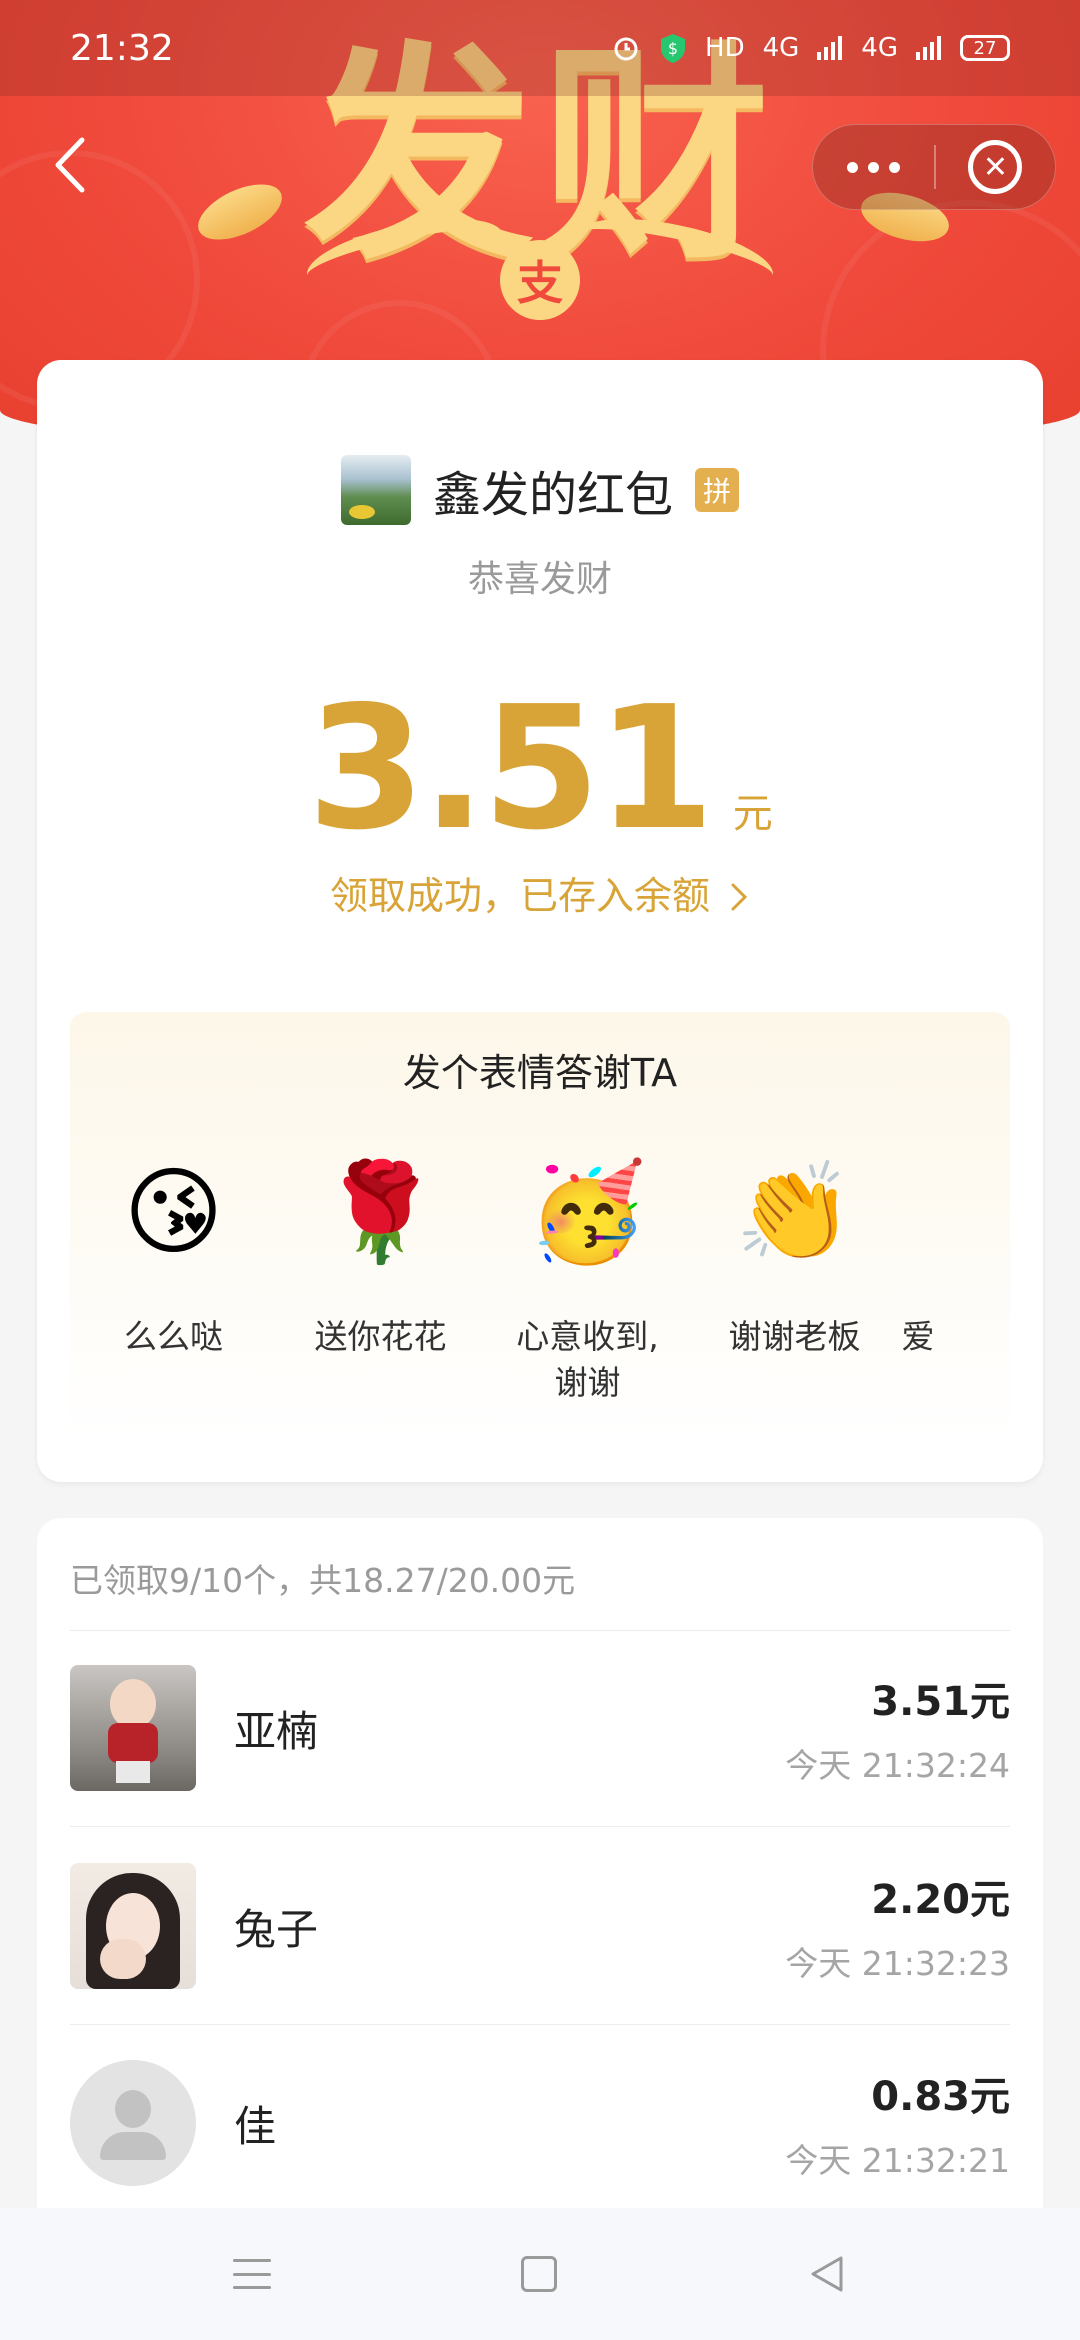 This screenshot has width=1080, height=2340. What do you see at coordinates (918, 1212) in the screenshot?
I see `partial-item-icon` at bounding box center [918, 1212].